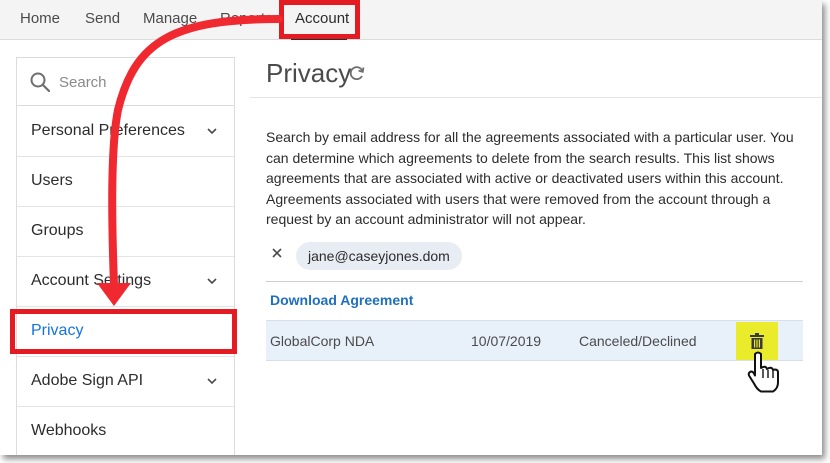 Image resolution: width=830 pixels, height=463 pixels. I want to click on sidebar-item-adobe-sign-api: Adobe Sign API, so click(125, 382).